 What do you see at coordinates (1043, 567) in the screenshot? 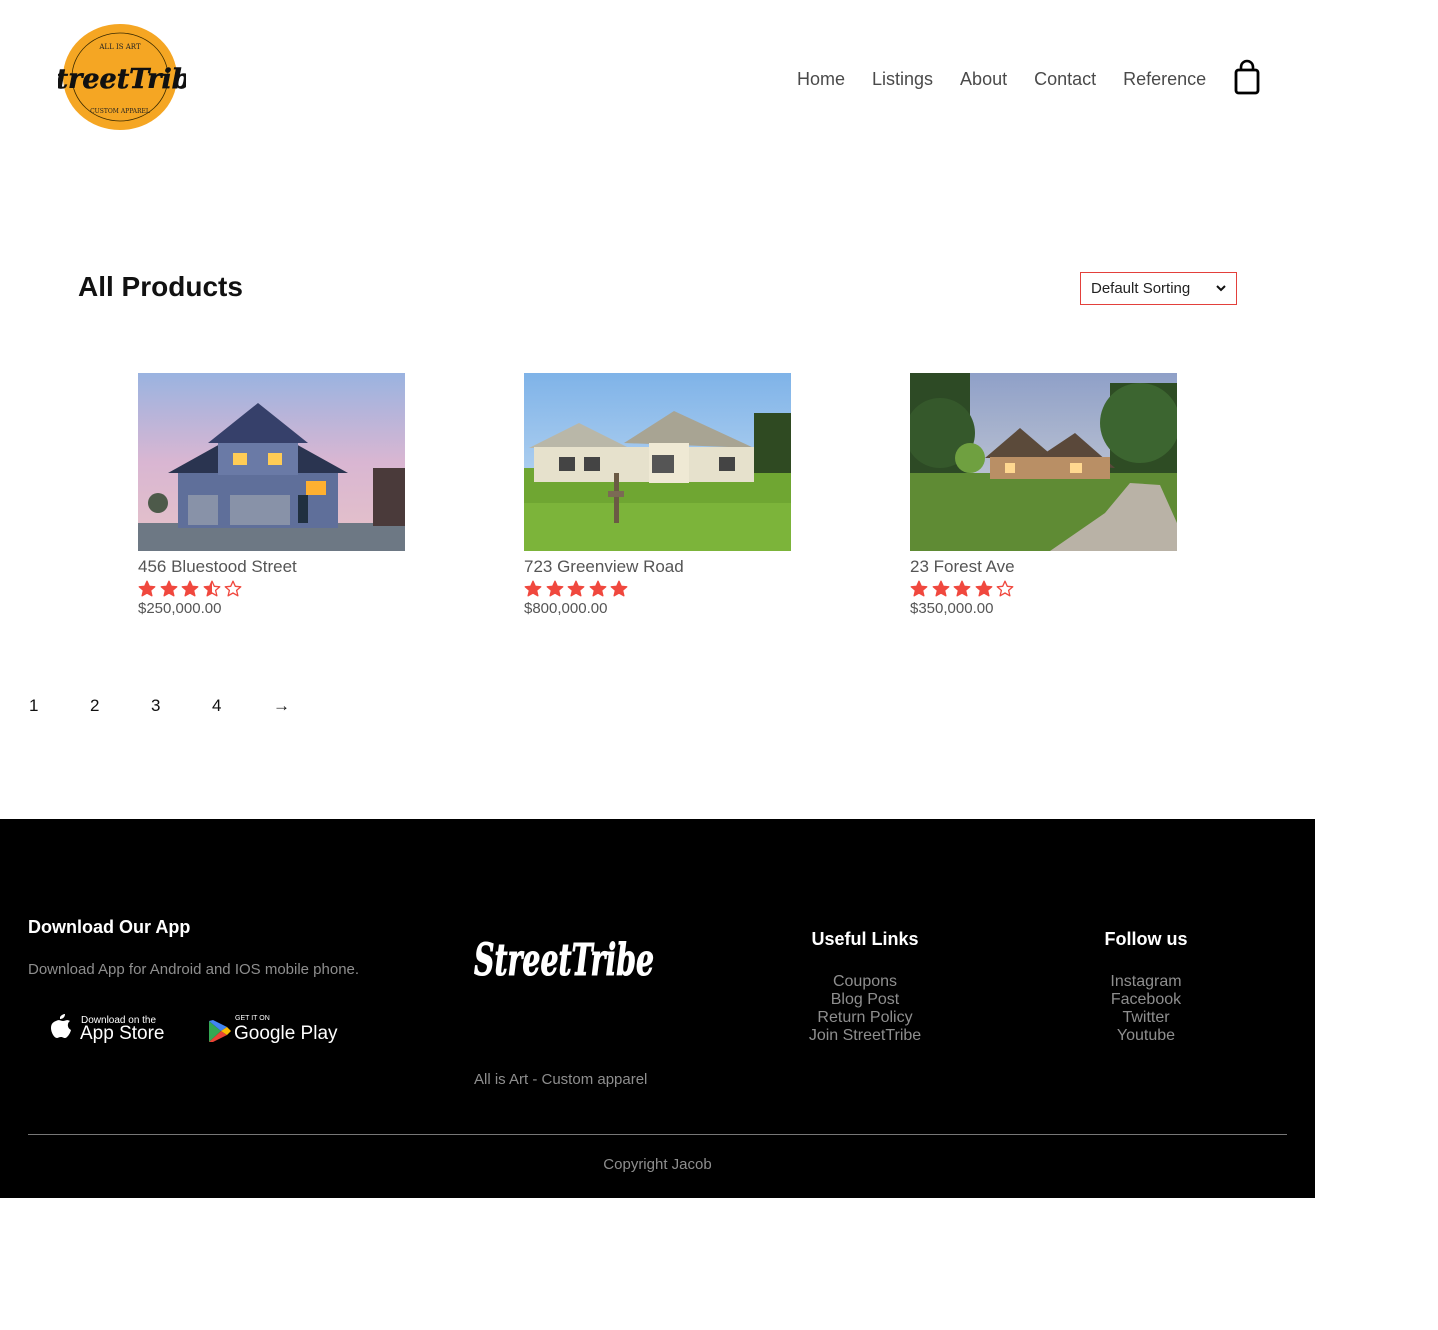
I see `product-name: 23 Forest Ave` at bounding box center [1043, 567].